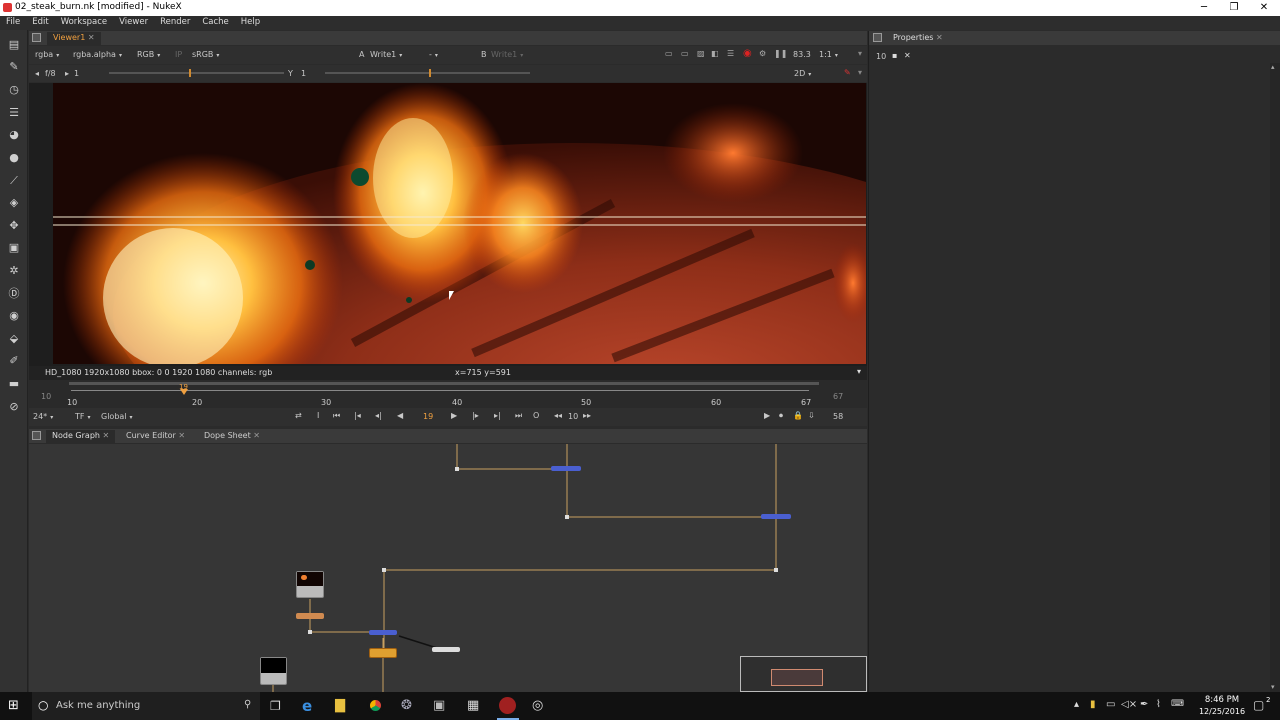 This screenshot has height=720, width=1280. Describe the element at coordinates (318, 415) in the screenshot. I see `in-point-button: I` at that location.